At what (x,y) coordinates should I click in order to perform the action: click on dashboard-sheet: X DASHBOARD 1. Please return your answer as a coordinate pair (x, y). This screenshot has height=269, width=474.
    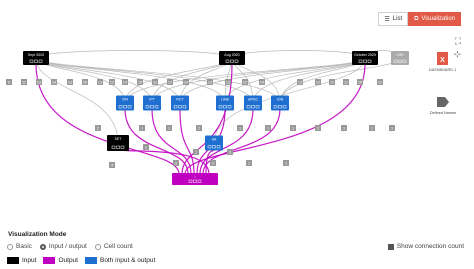
    Looking at the image, I should click on (442, 62).